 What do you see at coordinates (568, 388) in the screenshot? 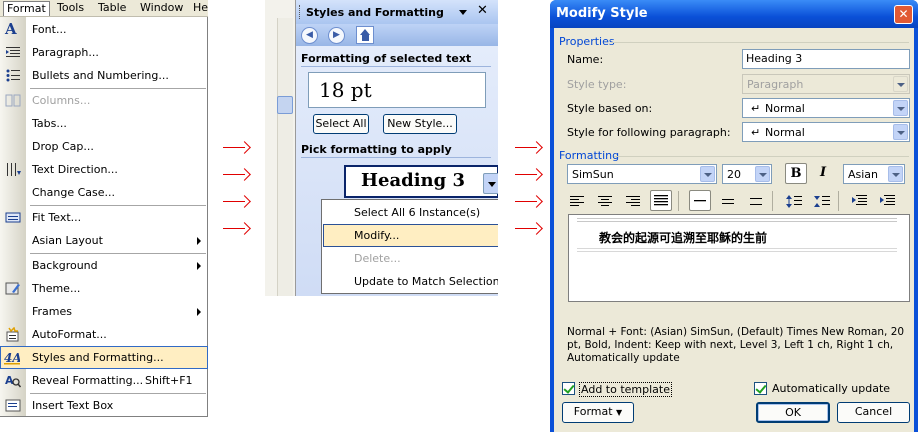
I see `add-to-template-checkbox` at bounding box center [568, 388].